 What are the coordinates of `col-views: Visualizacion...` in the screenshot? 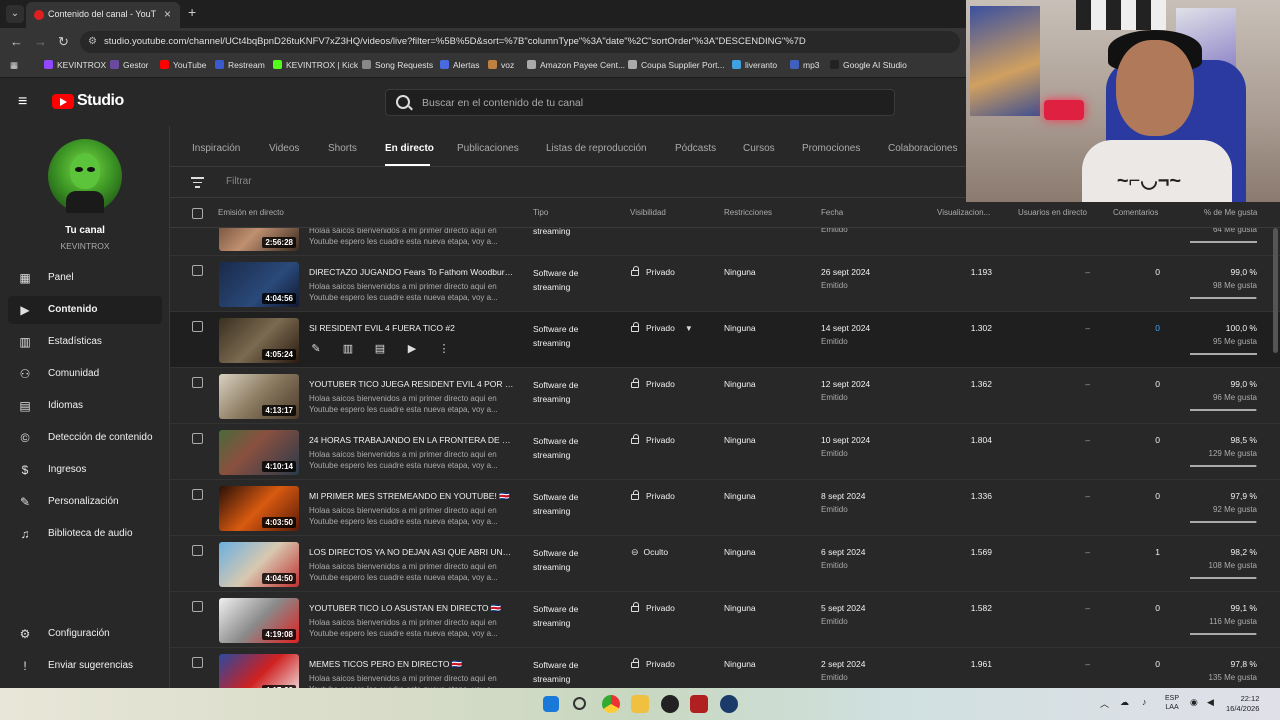 It's located at (963, 212).